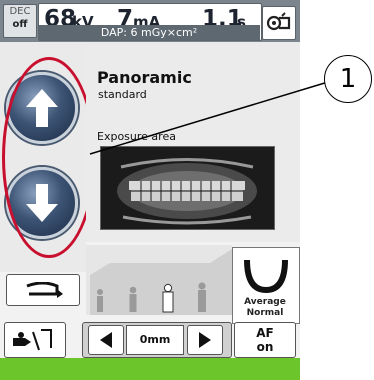 The width and height of the screenshot is (374, 380). I want to click on patient-size-area, so click(159, 280).